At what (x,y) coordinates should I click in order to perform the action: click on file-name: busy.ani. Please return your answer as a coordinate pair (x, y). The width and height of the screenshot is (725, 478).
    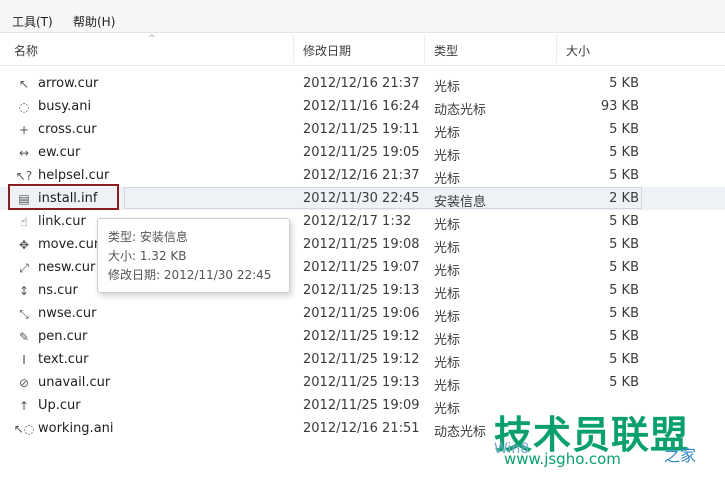
    Looking at the image, I should click on (65, 106).